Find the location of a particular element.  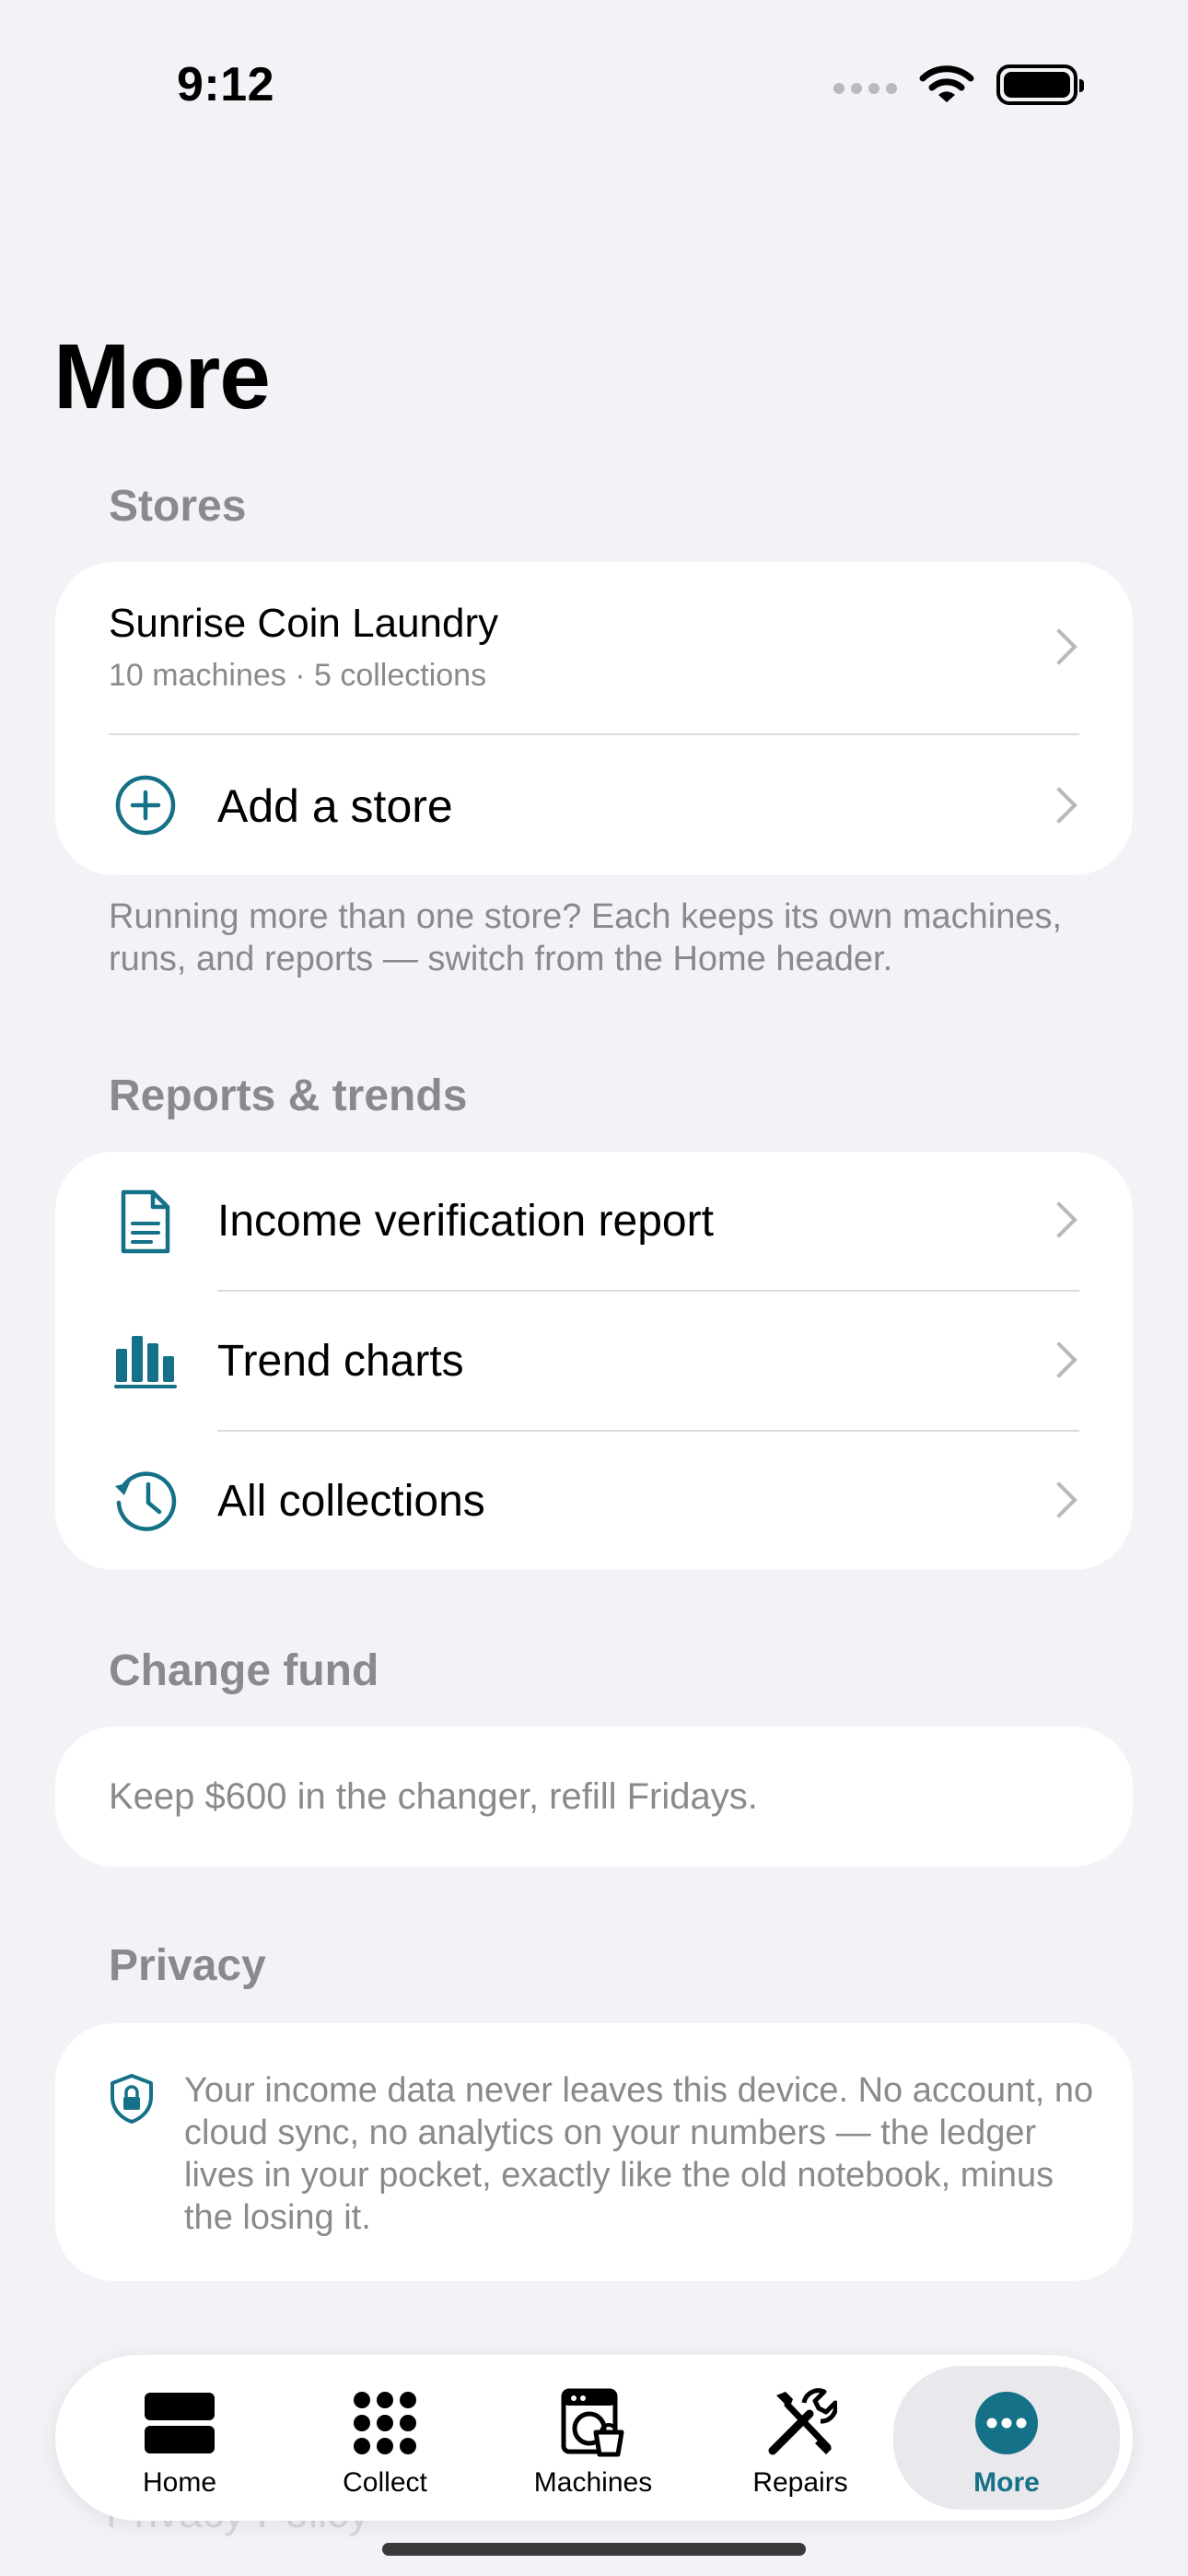

reports-section-header: Reports & trends is located at coordinates (288, 1095).